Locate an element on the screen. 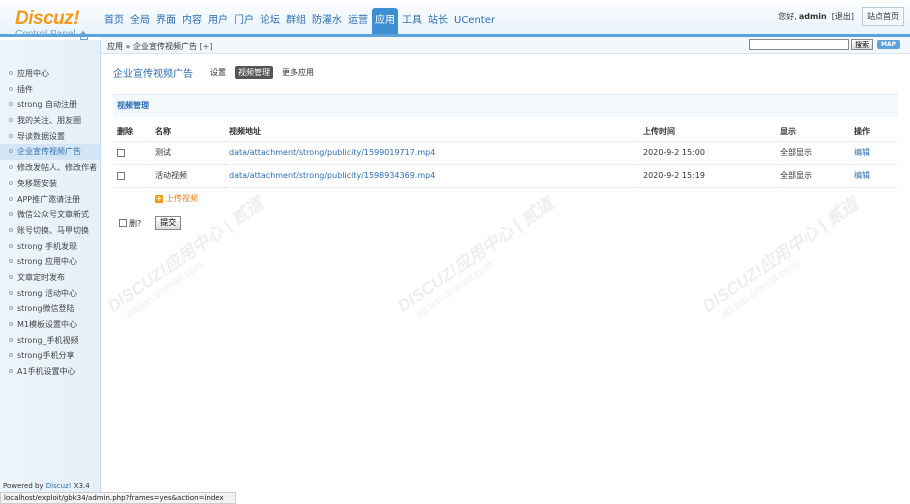  logout-link: [退出] is located at coordinates (843, 16).